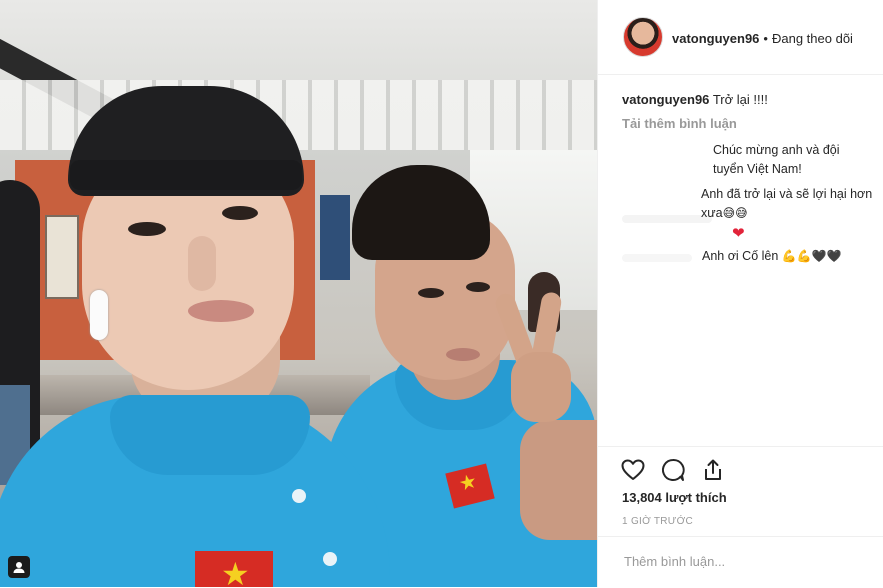 Image resolution: width=883 pixels, height=588 pixels. What do you see at coordinates (735, 213) in the screenshot?
I see `comment-emoji: 😅😅` at bounding box center [735, 213].